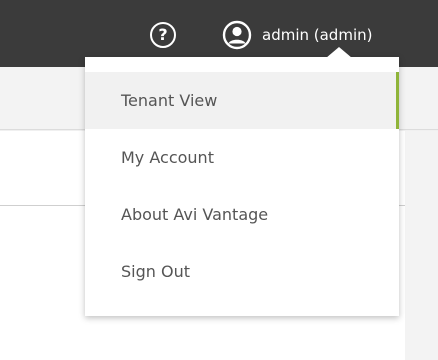  Describe the element at coordinates (339, 52) in the screenshot. I see `dropdown-caret` at that location.